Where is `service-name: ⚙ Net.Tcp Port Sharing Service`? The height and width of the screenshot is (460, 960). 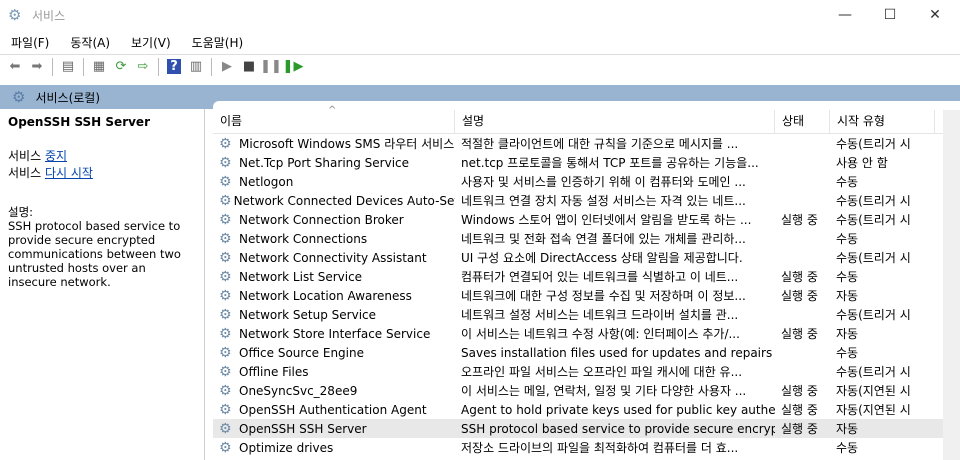 service-name: ⚙ Net.Tcp Port Sharing Service is located at coordinates (314, 162).